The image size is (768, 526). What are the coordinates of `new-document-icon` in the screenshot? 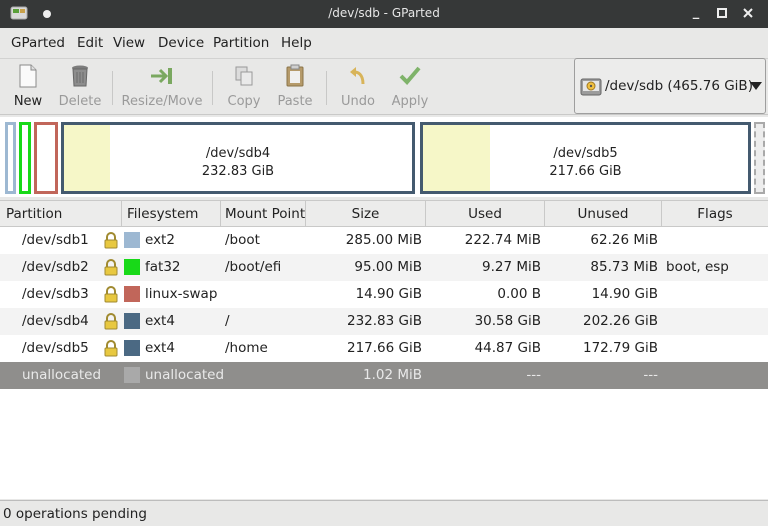 It's located at (28, 76).